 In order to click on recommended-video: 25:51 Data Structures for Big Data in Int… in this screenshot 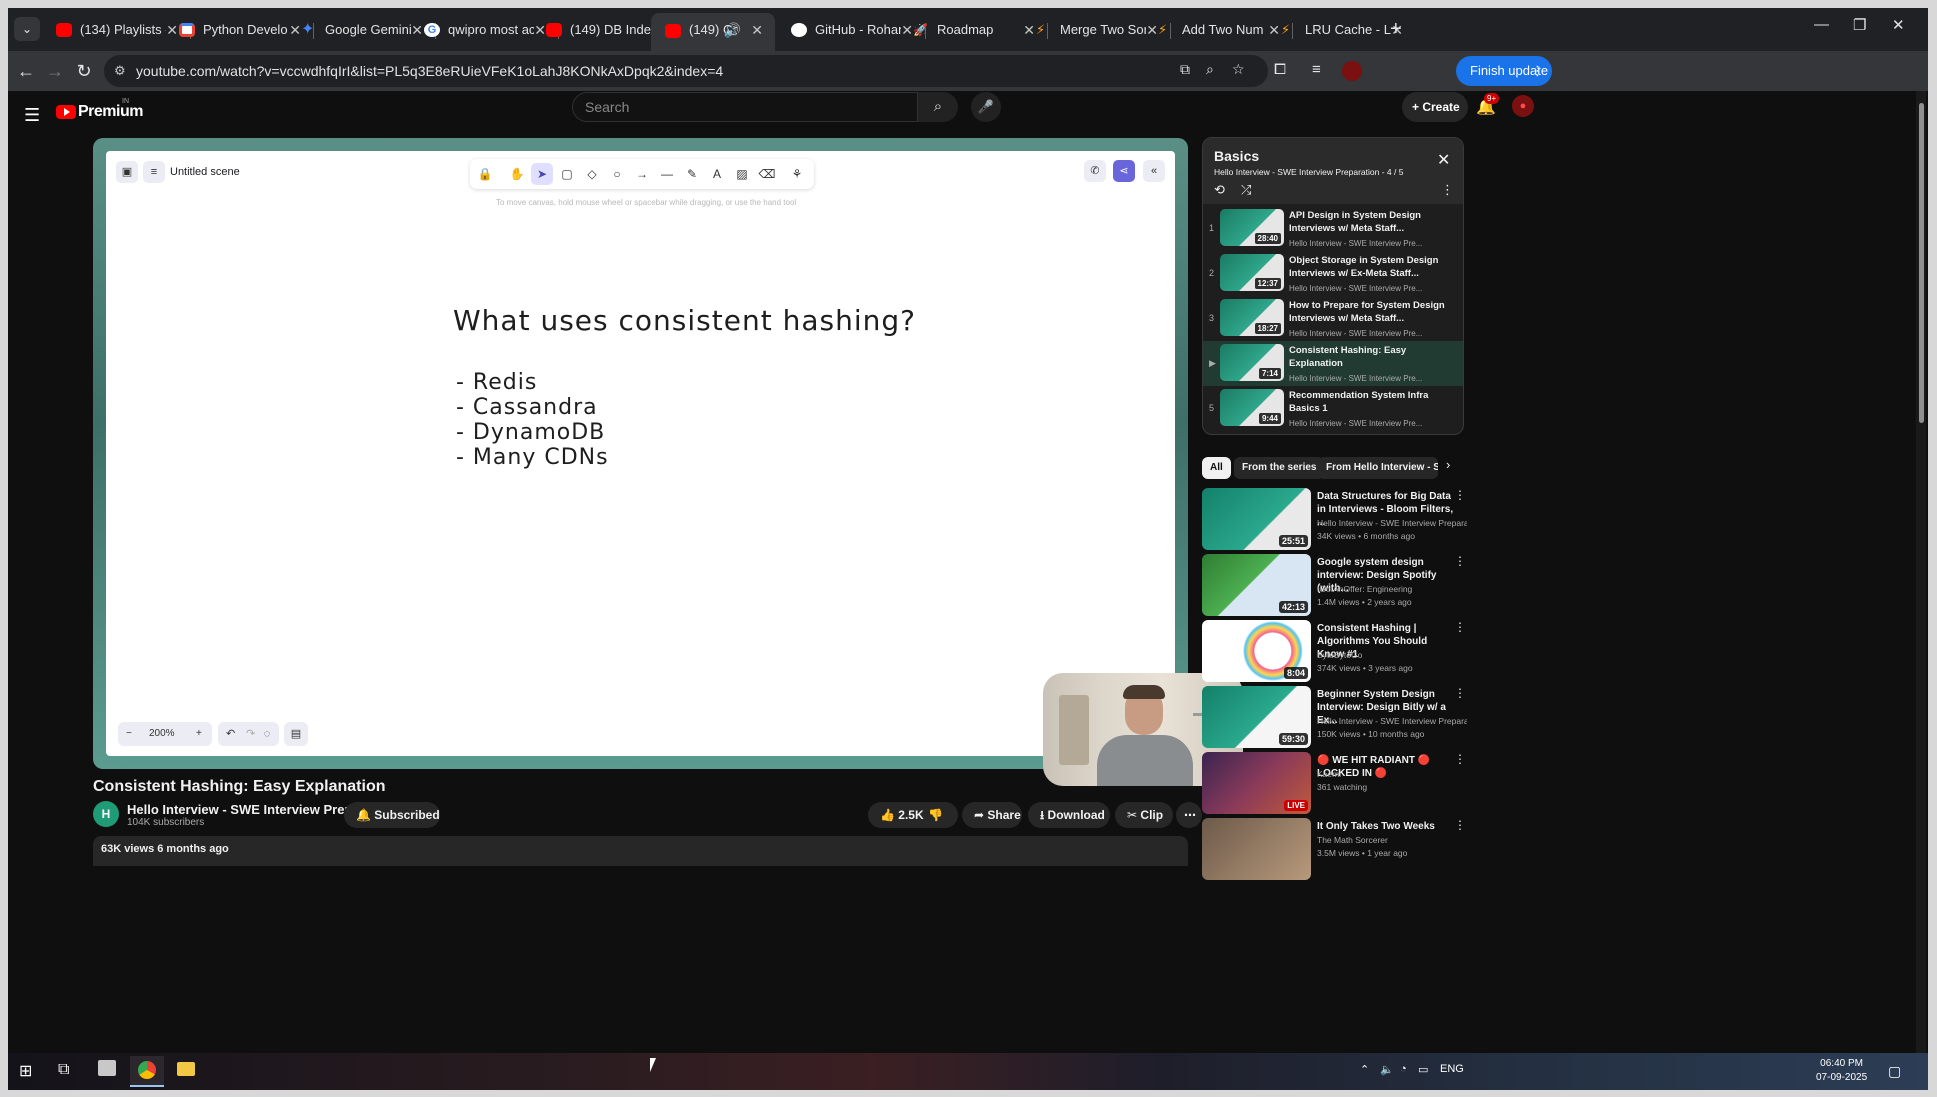, I will do `click(1334, 520)`.